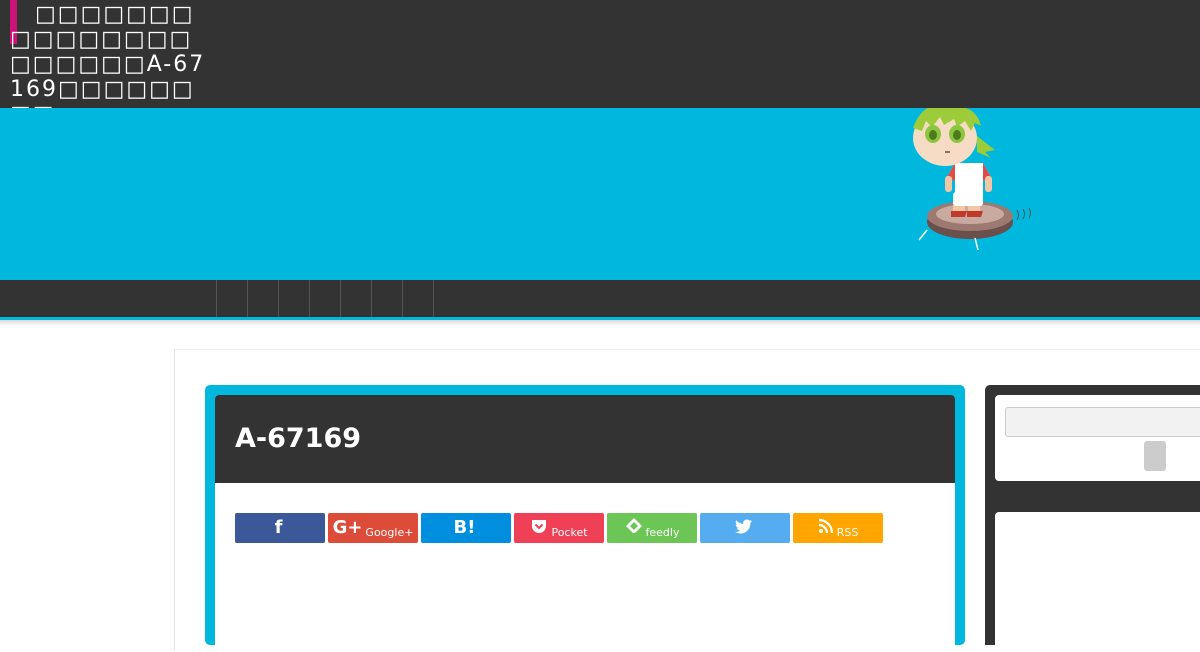 Image resolution: width=1200 pixels, height=652 pixels. I want to click on sidebar, so click(1092, 518).